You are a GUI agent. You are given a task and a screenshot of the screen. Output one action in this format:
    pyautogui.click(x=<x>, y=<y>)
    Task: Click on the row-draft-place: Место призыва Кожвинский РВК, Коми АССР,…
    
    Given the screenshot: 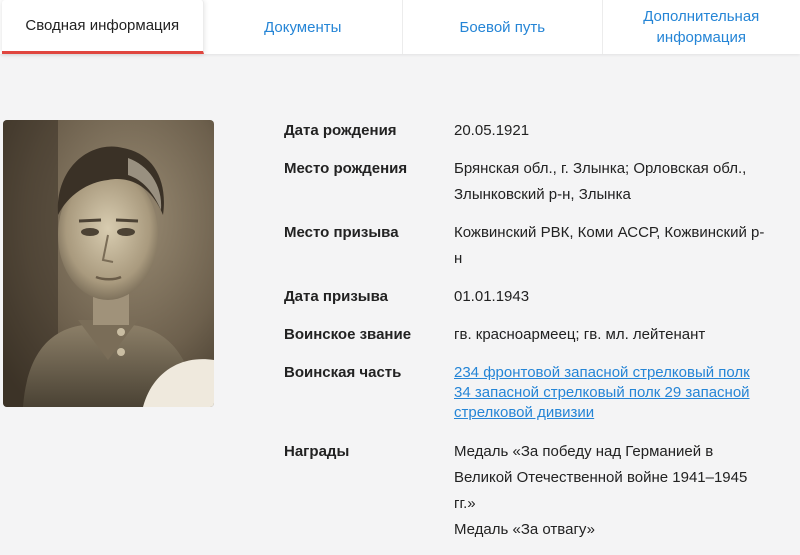 What is the action you would take?
    pyautogui.click(x=539, y=246)
    